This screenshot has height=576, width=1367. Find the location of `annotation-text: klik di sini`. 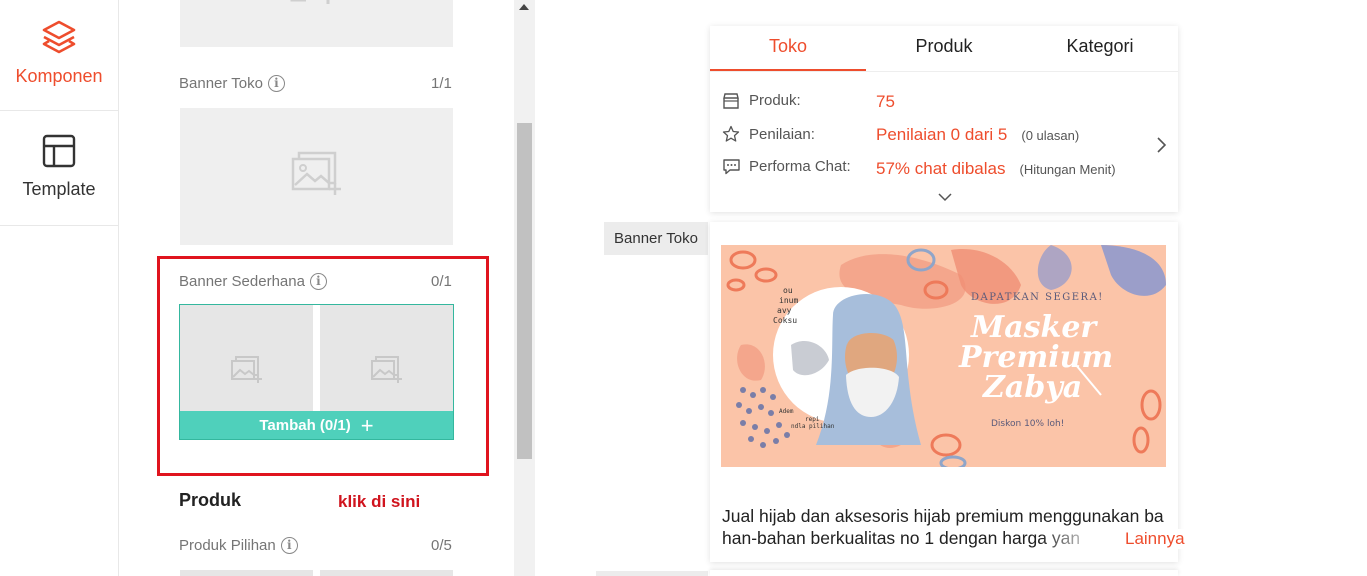

annotation-text: klik di sini is located at coordinates (379, 501).